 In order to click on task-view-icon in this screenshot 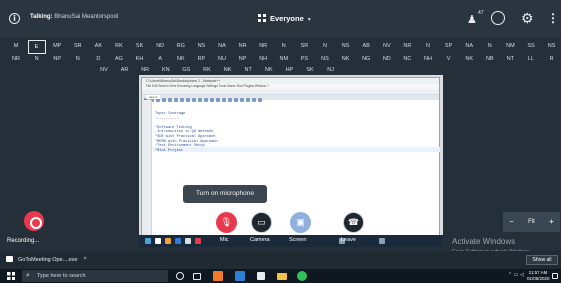, I will do `click(197, 276)`.